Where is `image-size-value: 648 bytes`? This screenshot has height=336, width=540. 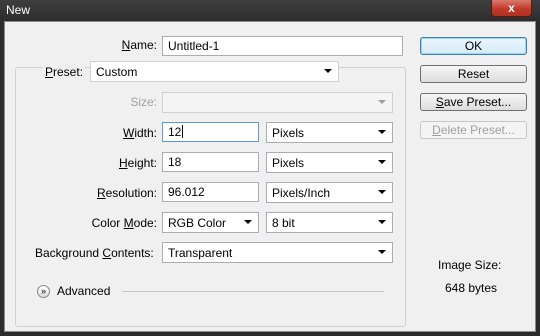
image-size-value: 648 bytes is located at coordinates (471, 288).